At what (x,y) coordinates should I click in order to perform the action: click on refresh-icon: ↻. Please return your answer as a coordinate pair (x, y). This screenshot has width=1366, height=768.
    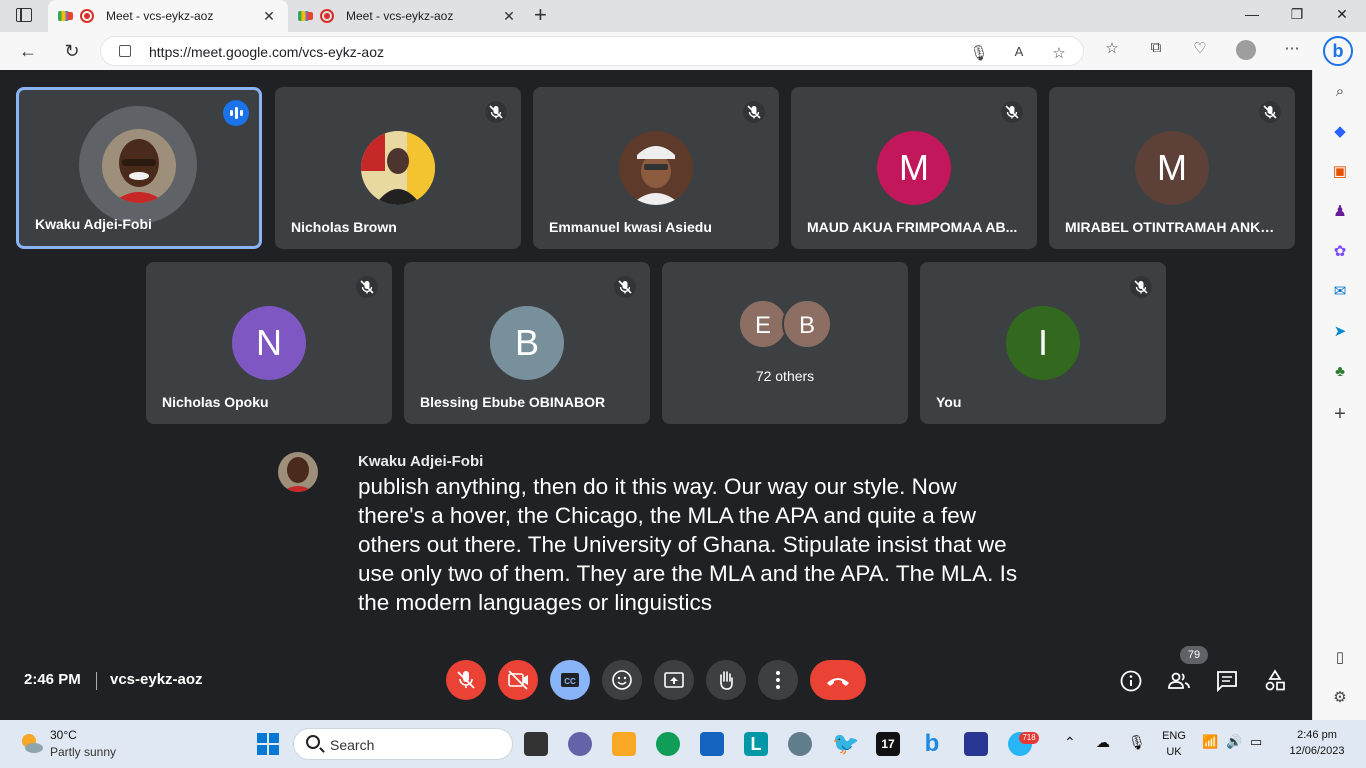
    Looking at the image, I should click on (72, 51).